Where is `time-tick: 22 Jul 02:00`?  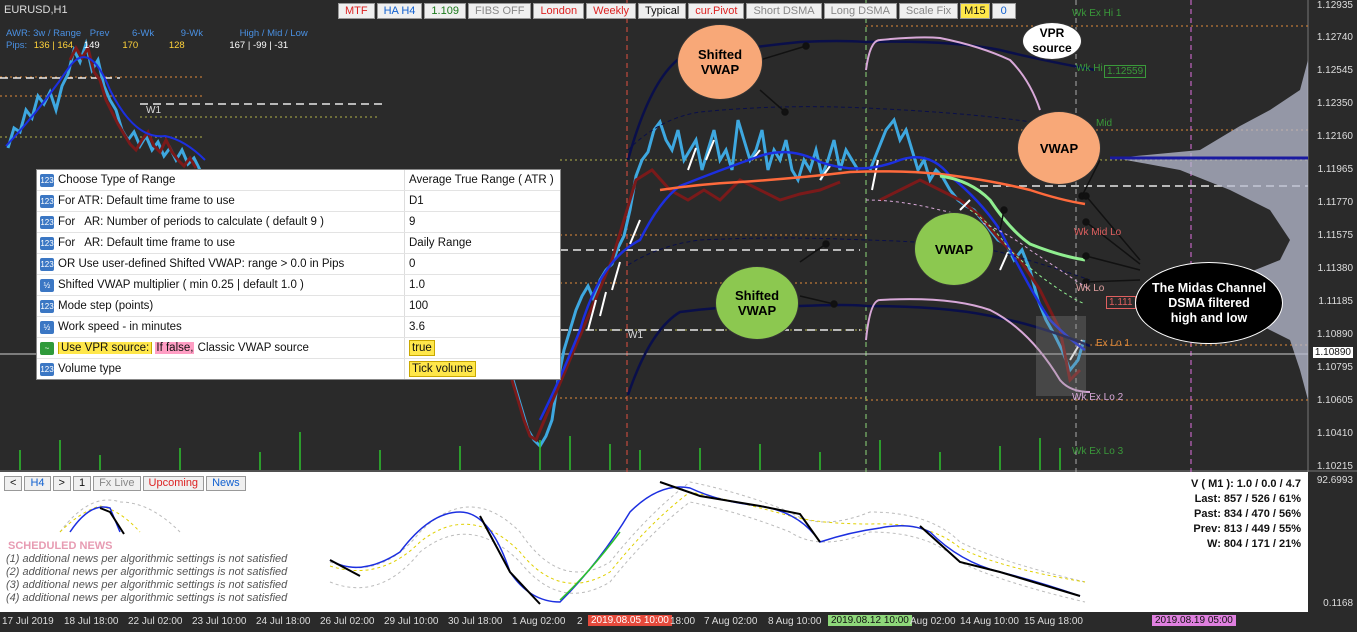 time-tick: 22 Jul 02:00 is located at coordinates (155, 621).